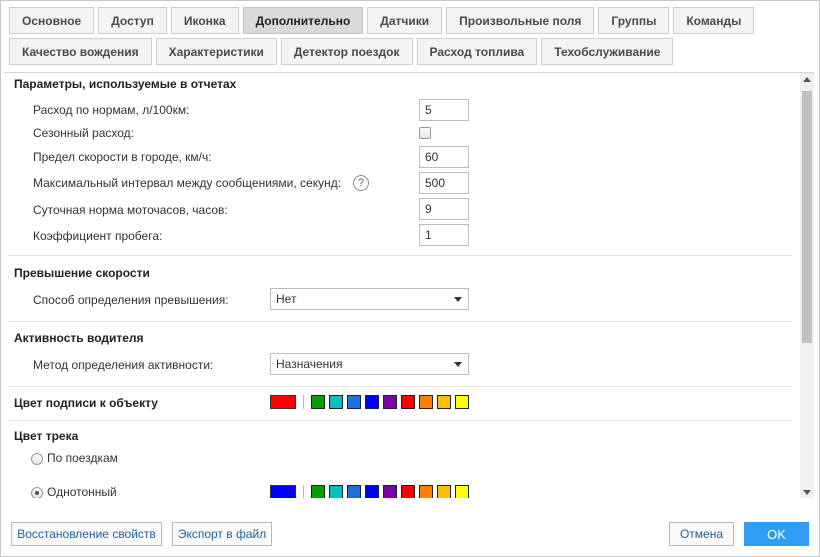  I want to click on mileage-coef-label: Коэффициент пробега:, so click(98, 236).